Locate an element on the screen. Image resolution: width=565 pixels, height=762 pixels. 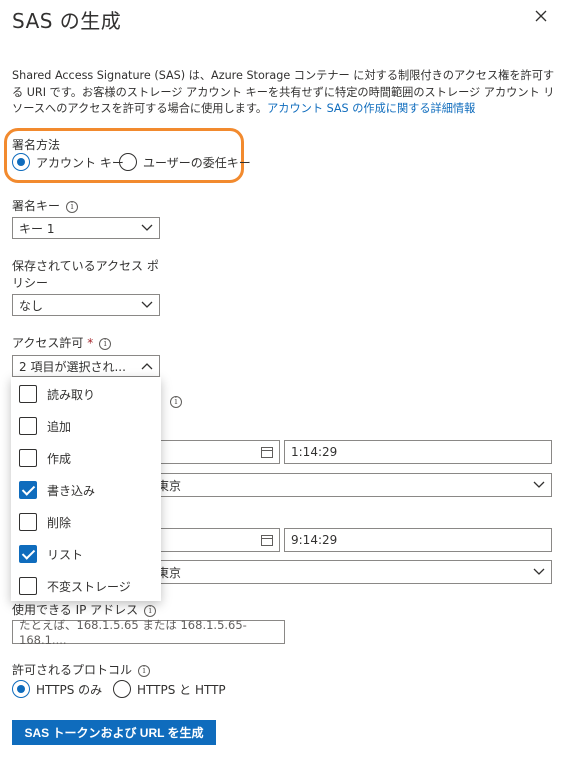
permissions-label: アクセス許可 * i is located at coordinates (62, 342).